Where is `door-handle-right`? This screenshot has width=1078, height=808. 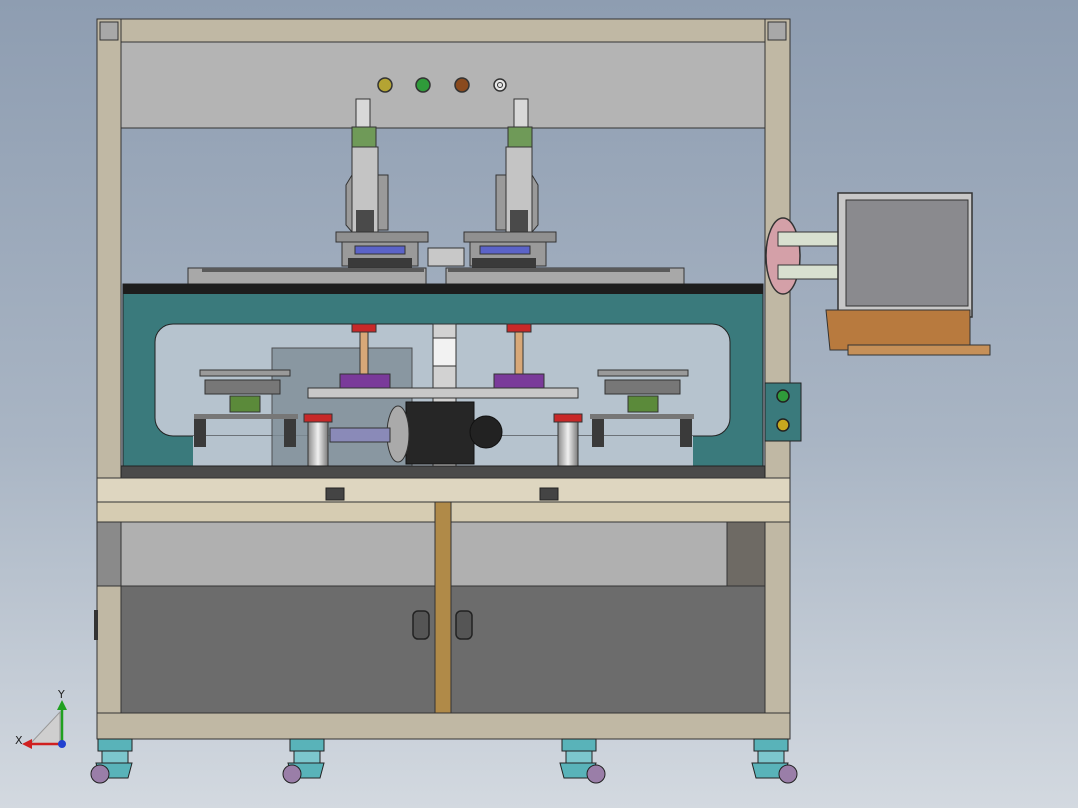
door-handle-right is located at coordinates (464, 625).